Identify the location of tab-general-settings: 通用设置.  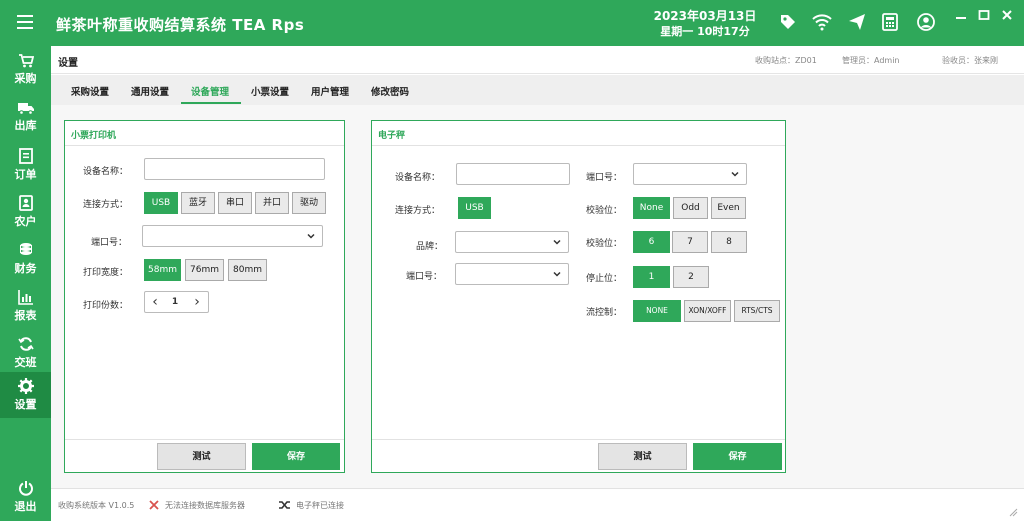
(150, 91).